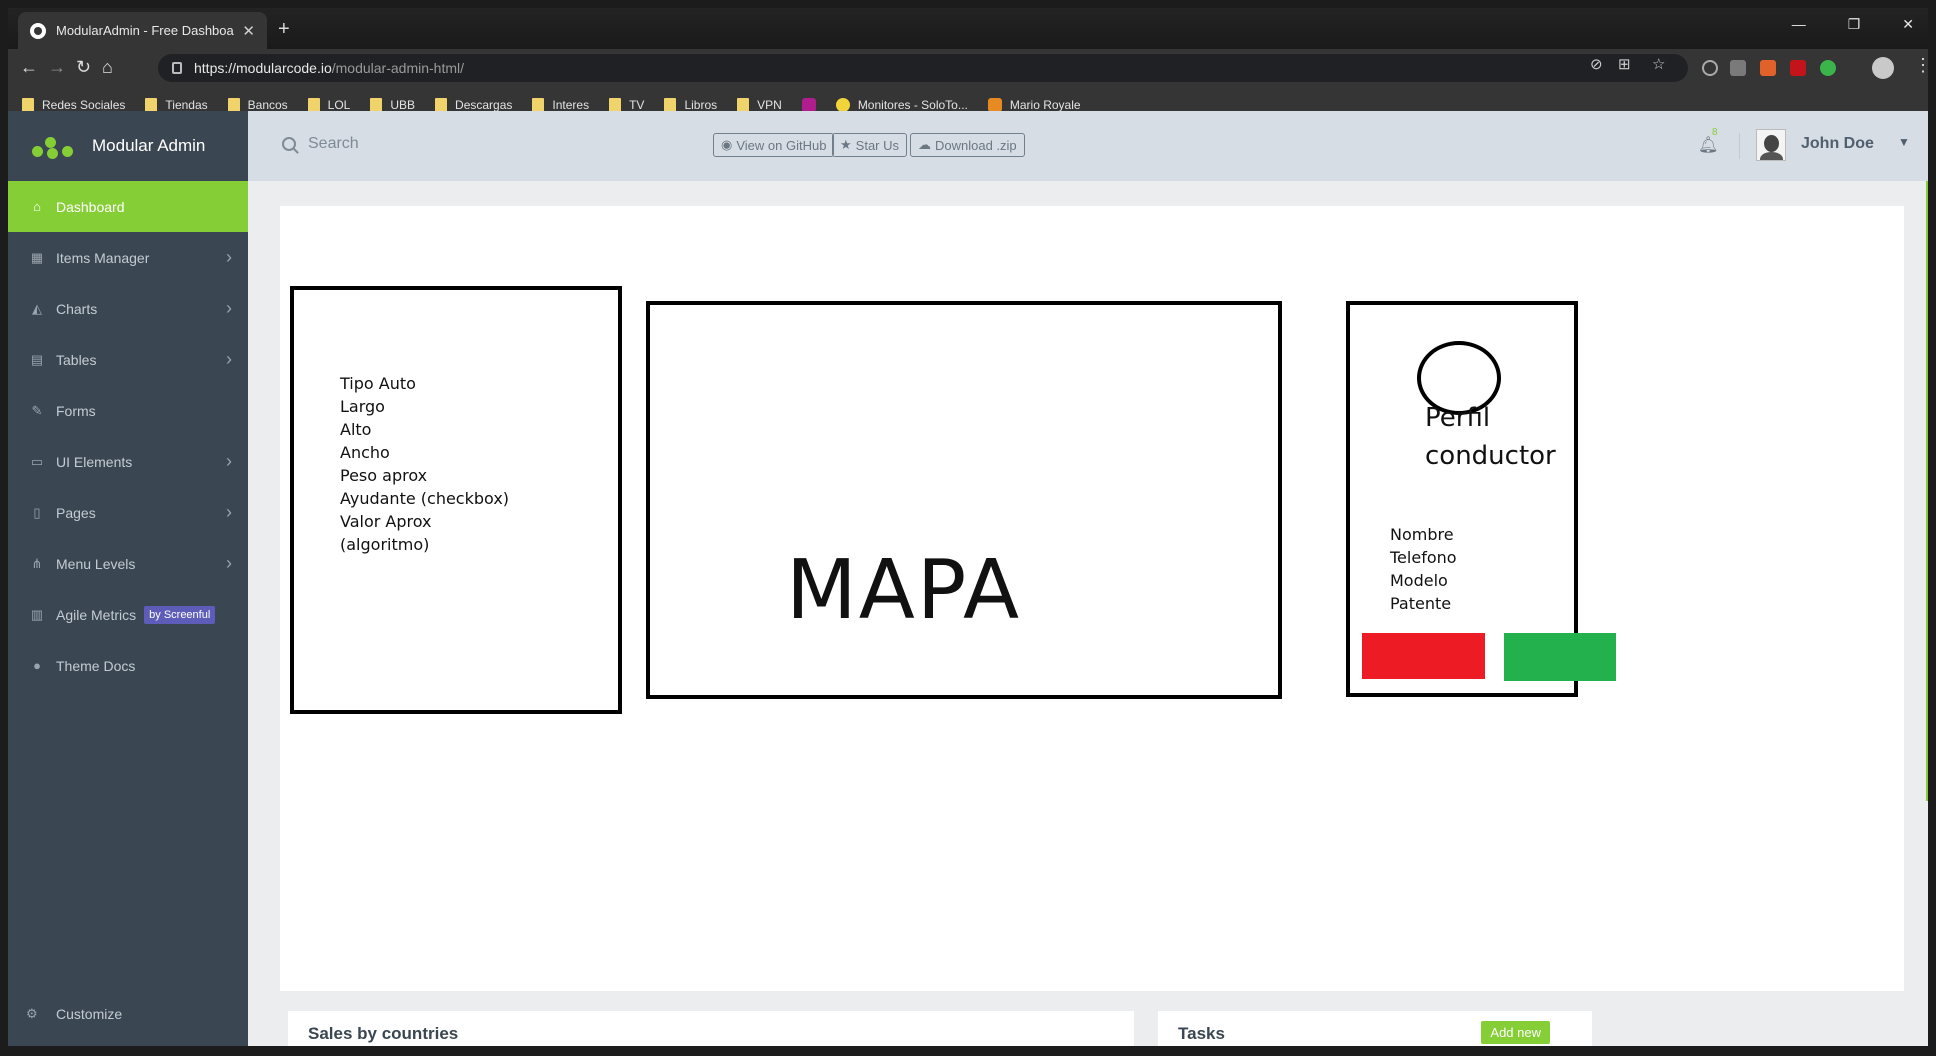  I want to click on chevron-down-icon: ▼, so click(1904, 142).